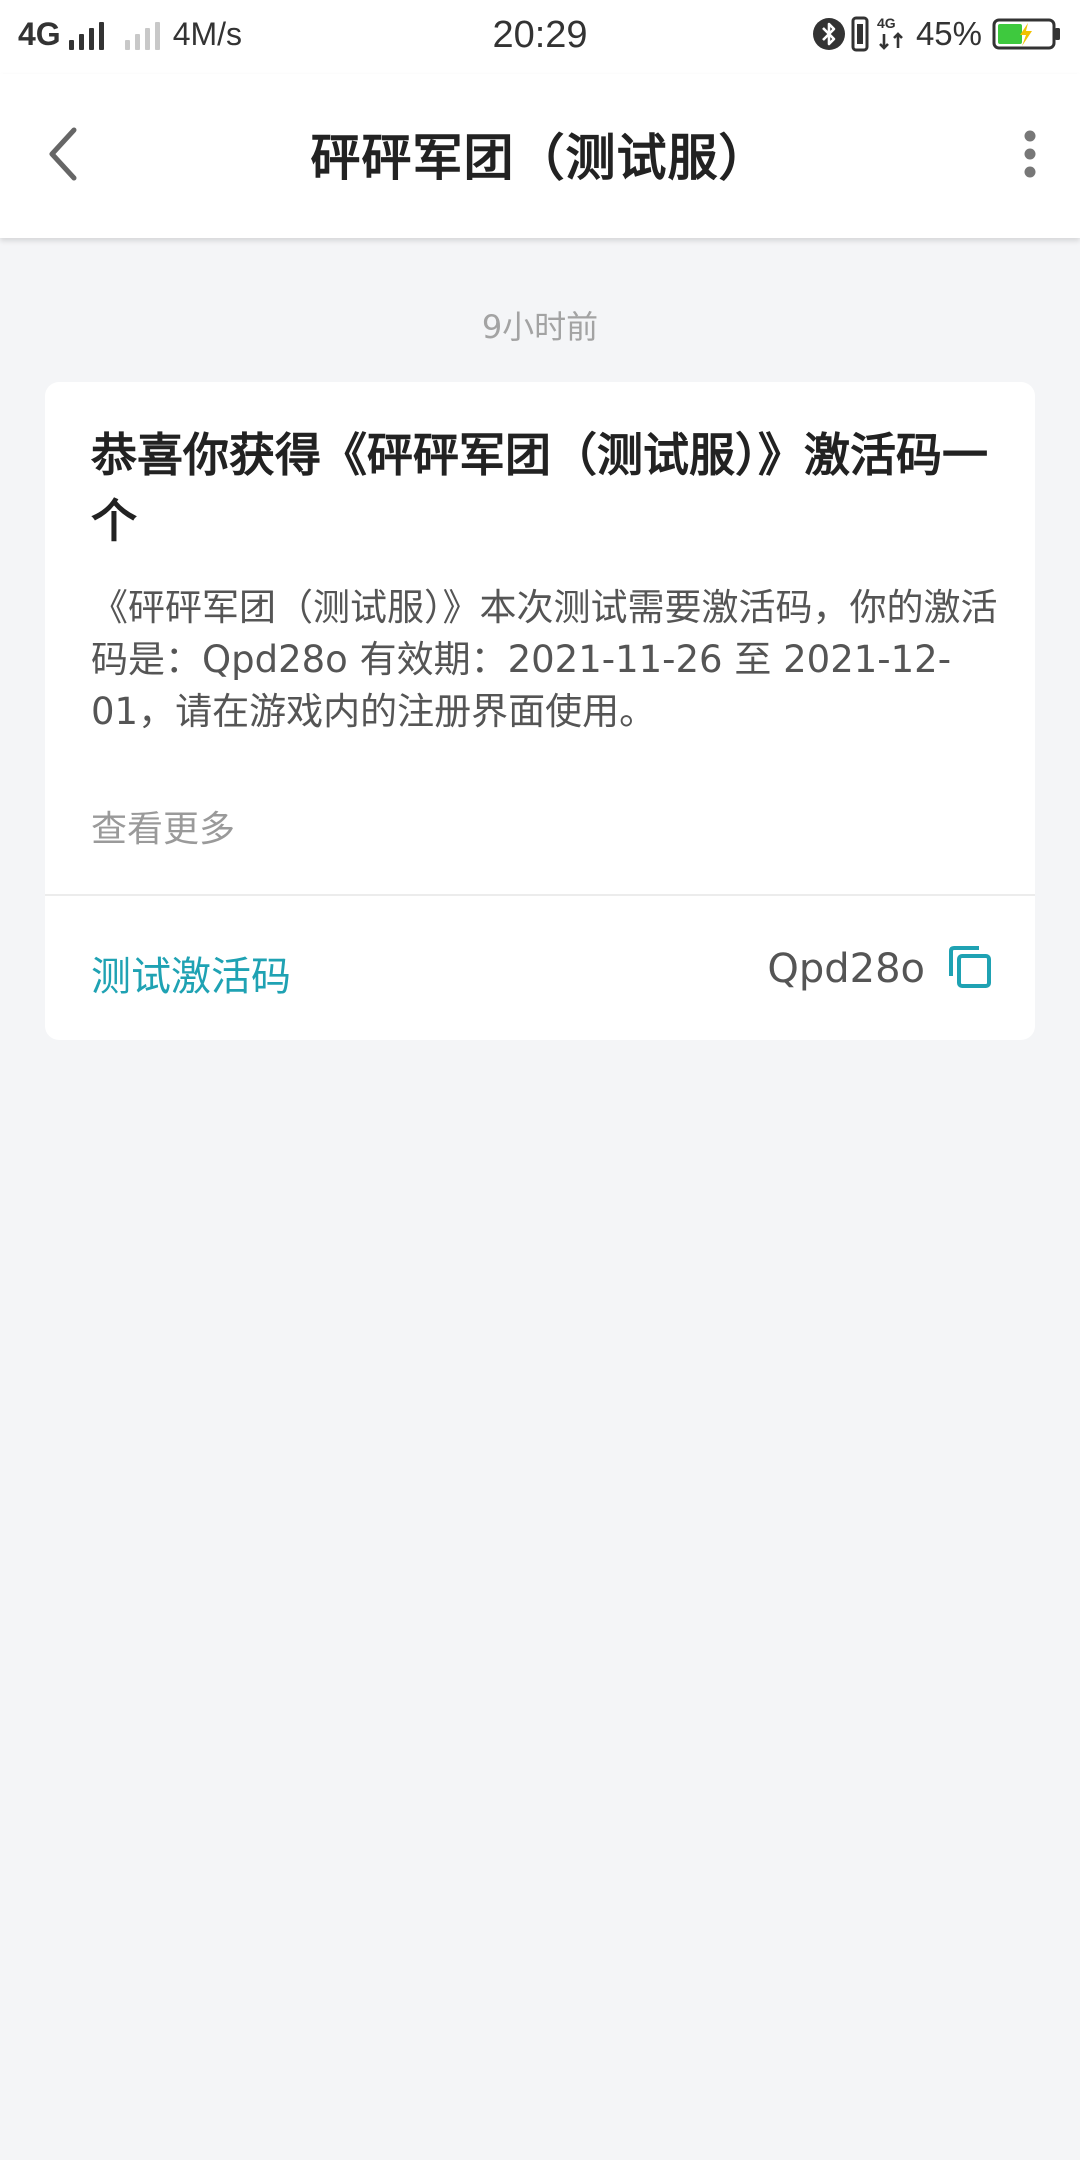  Describe the element at coordinates (1027, 34) in the screenshot. I see `battery-charging-icon` at that location.